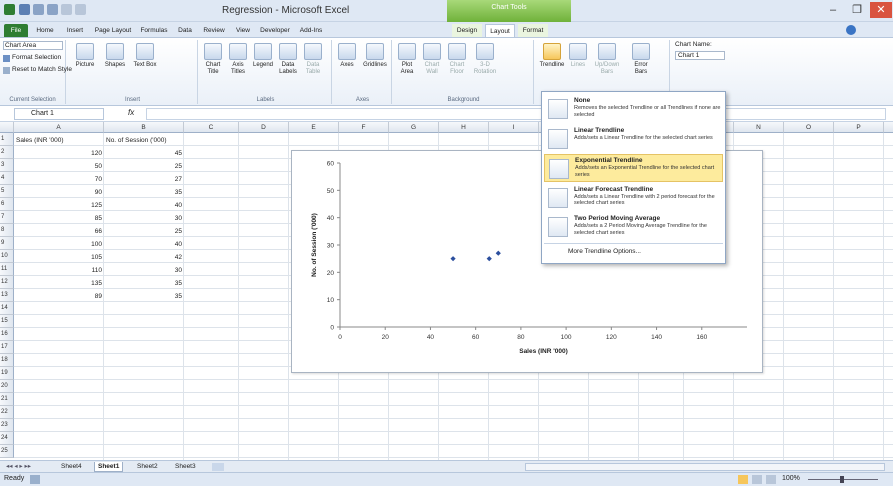 The height and width of the screenshot is (486, 893). Describe the element at coordinates (80, 9) in the screenshot. I see `customize-qat-icon` at that location.